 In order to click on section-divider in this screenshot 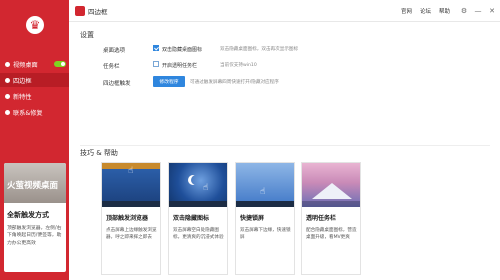, I will do `click(285, 145)`.